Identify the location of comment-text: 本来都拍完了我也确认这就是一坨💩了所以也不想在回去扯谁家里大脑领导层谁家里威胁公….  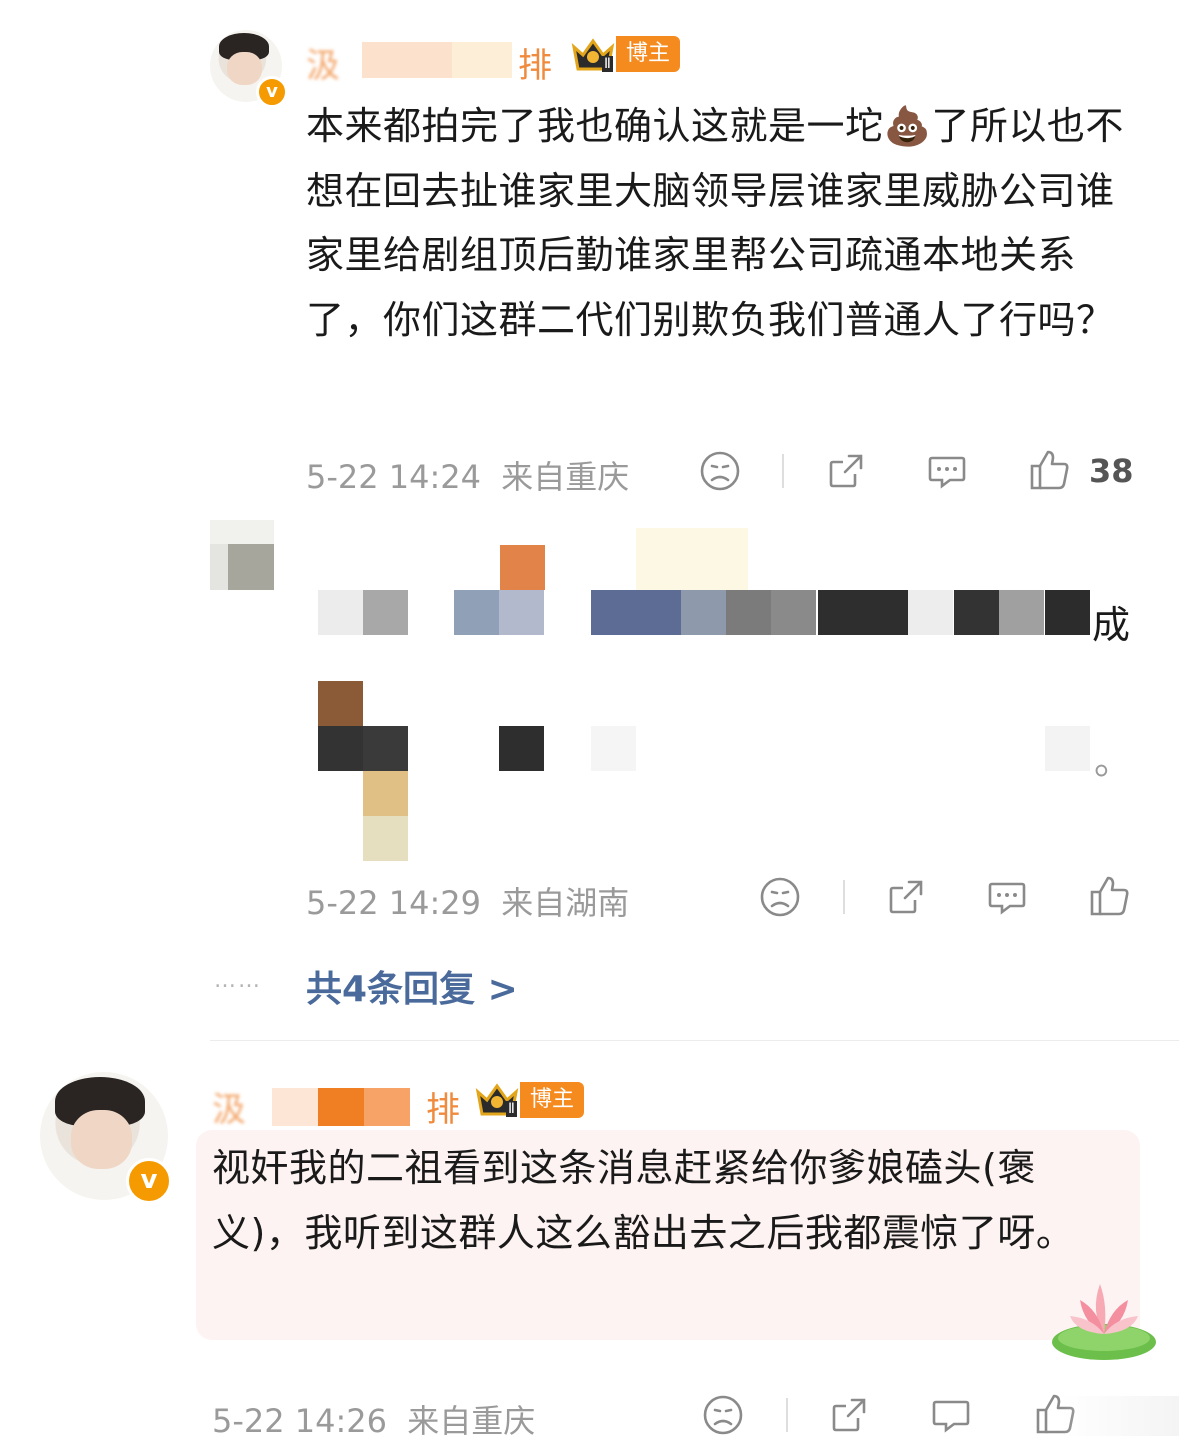
(715, 223).